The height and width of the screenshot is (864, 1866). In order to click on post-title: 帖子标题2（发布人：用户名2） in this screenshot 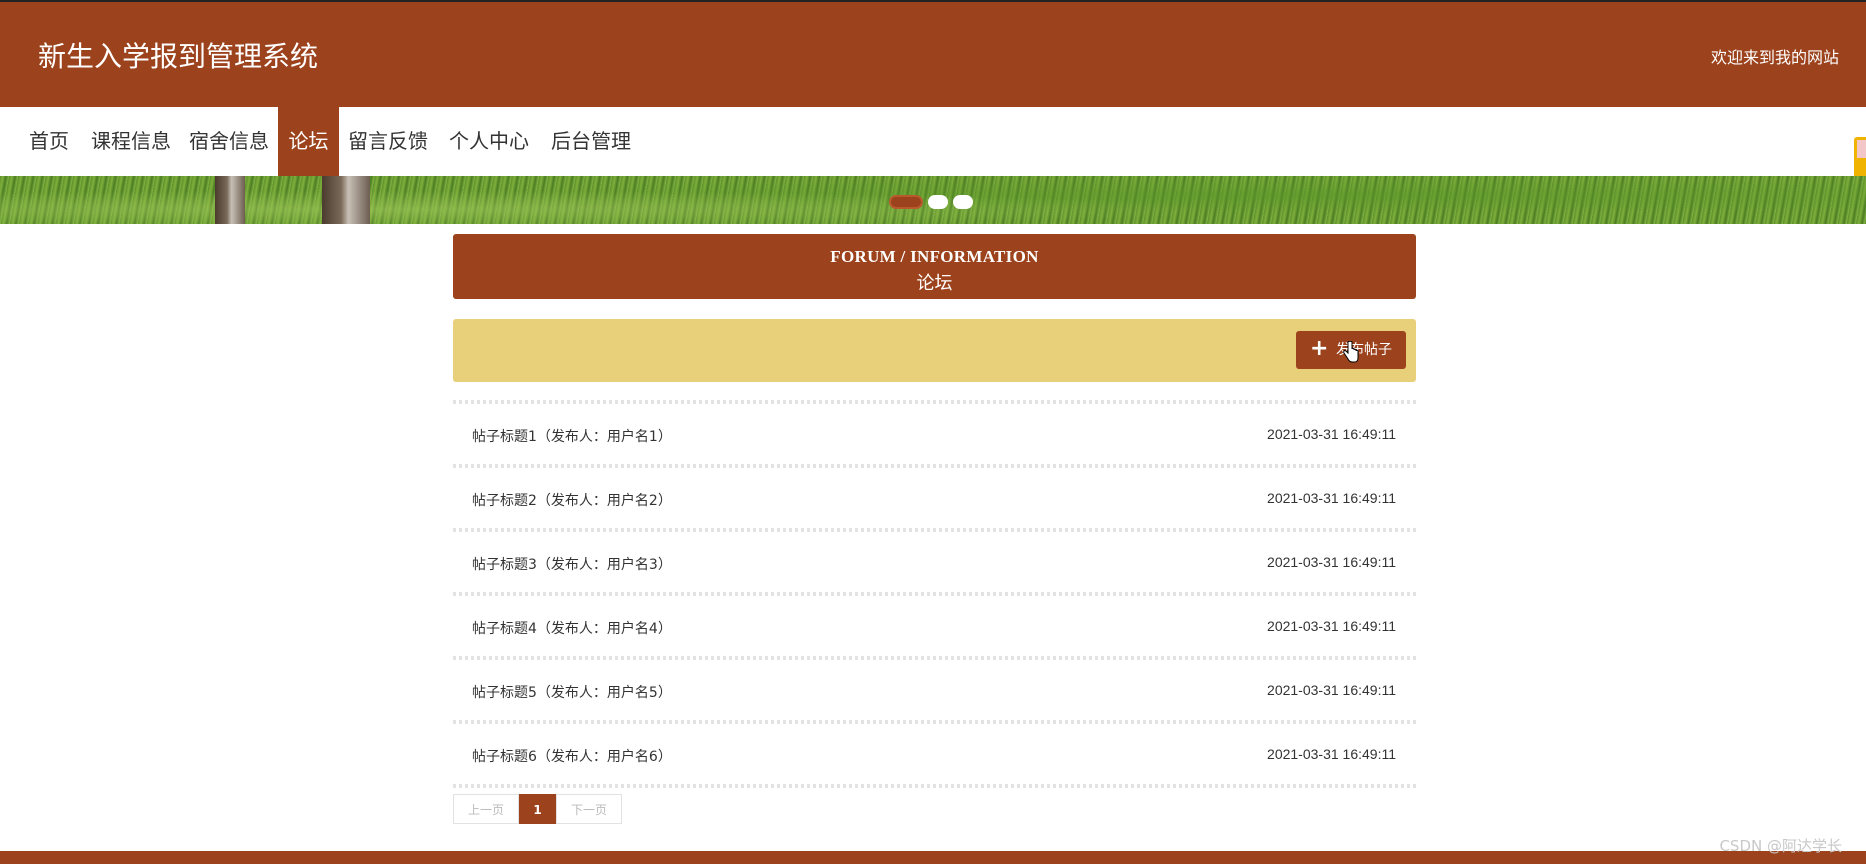, I will do `click(572, 500)`.